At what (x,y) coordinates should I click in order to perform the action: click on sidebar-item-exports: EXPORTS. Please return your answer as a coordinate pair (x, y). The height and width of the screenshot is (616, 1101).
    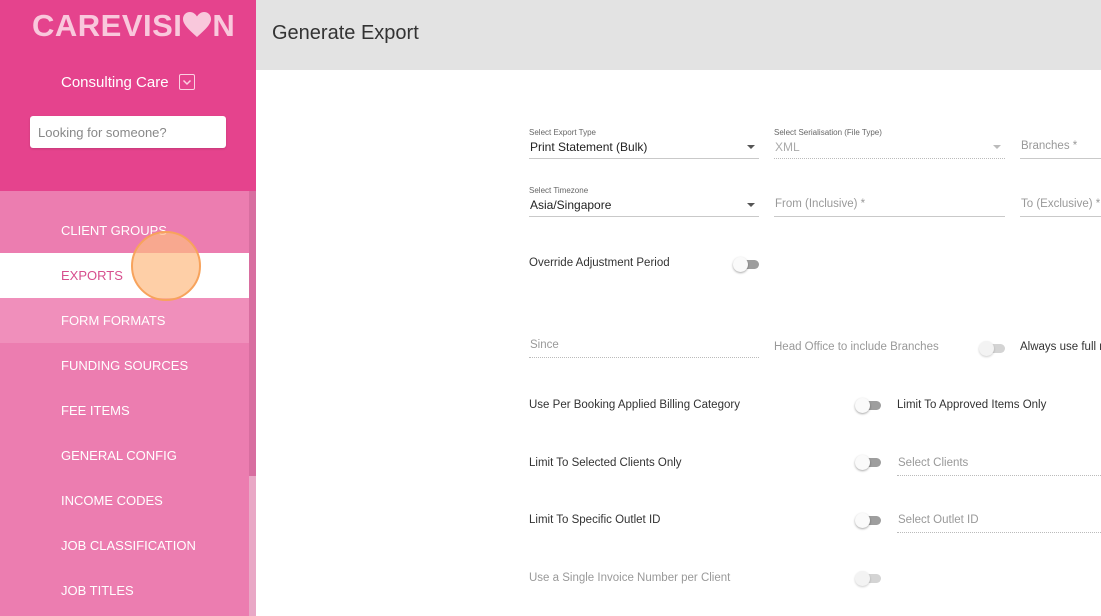
    Looking at the image, I should click on (124, 275).